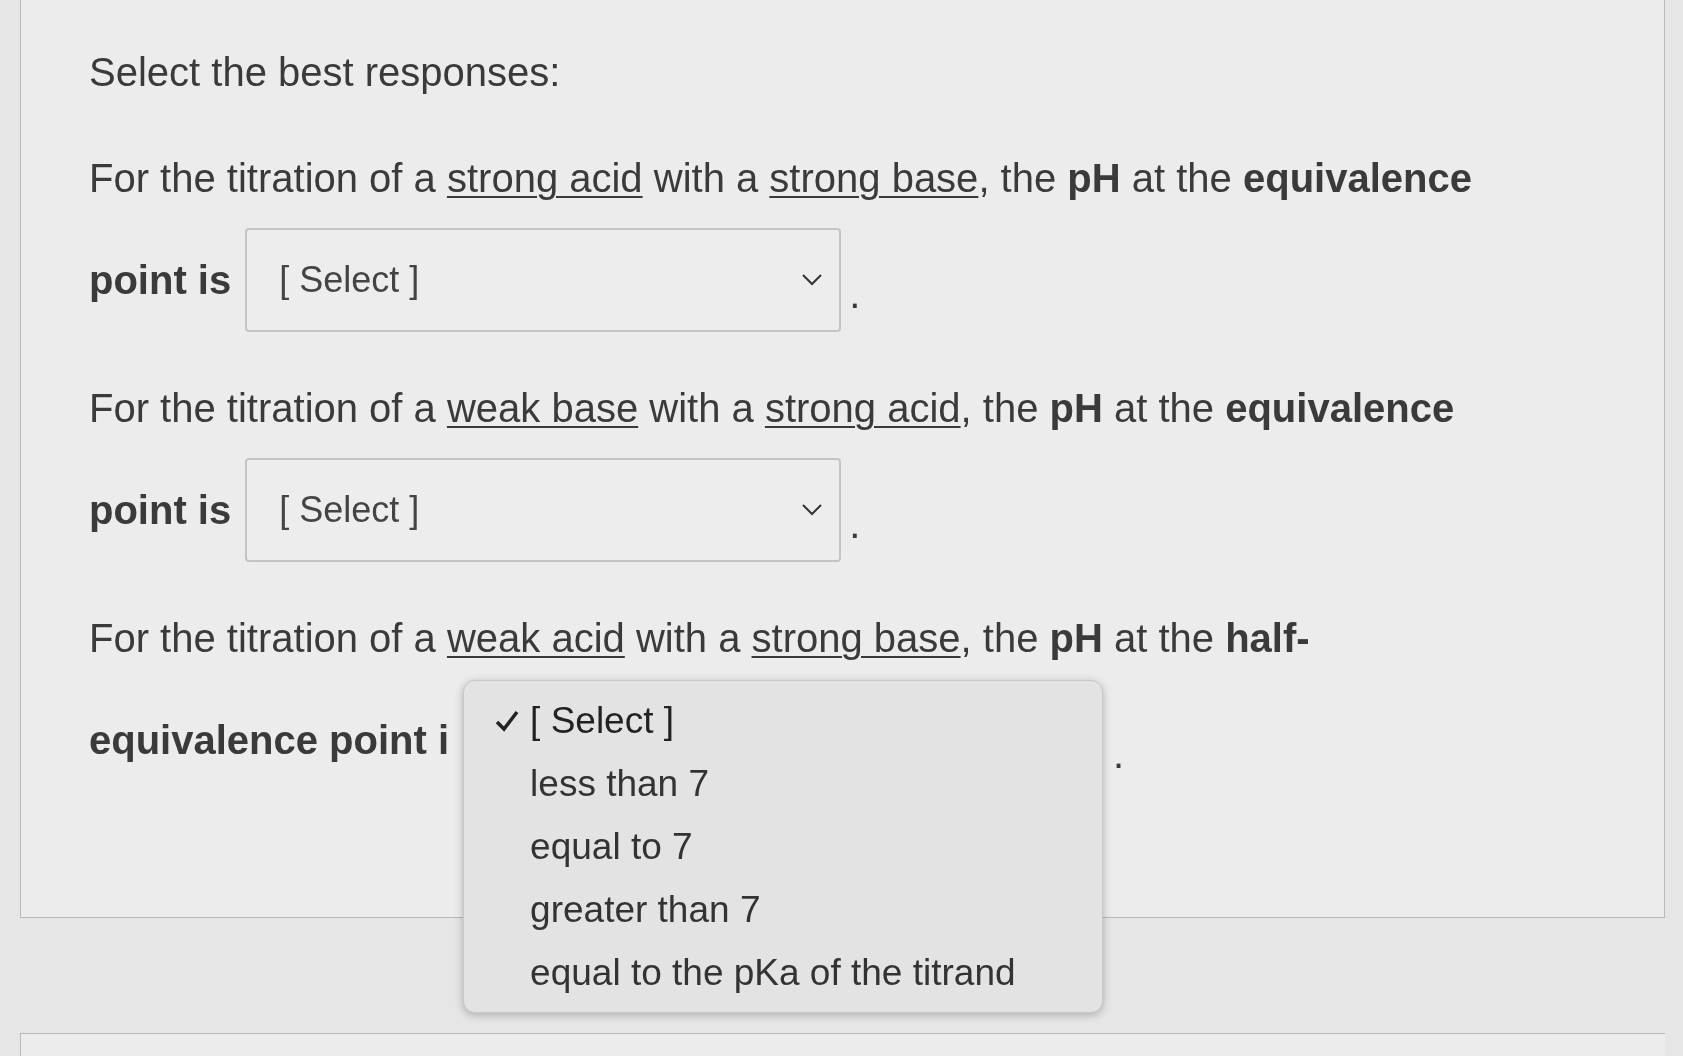  Describe the element at coordinates (783, 846) in the screenshot. I see `dropdown-option: equal to 7` at that location.